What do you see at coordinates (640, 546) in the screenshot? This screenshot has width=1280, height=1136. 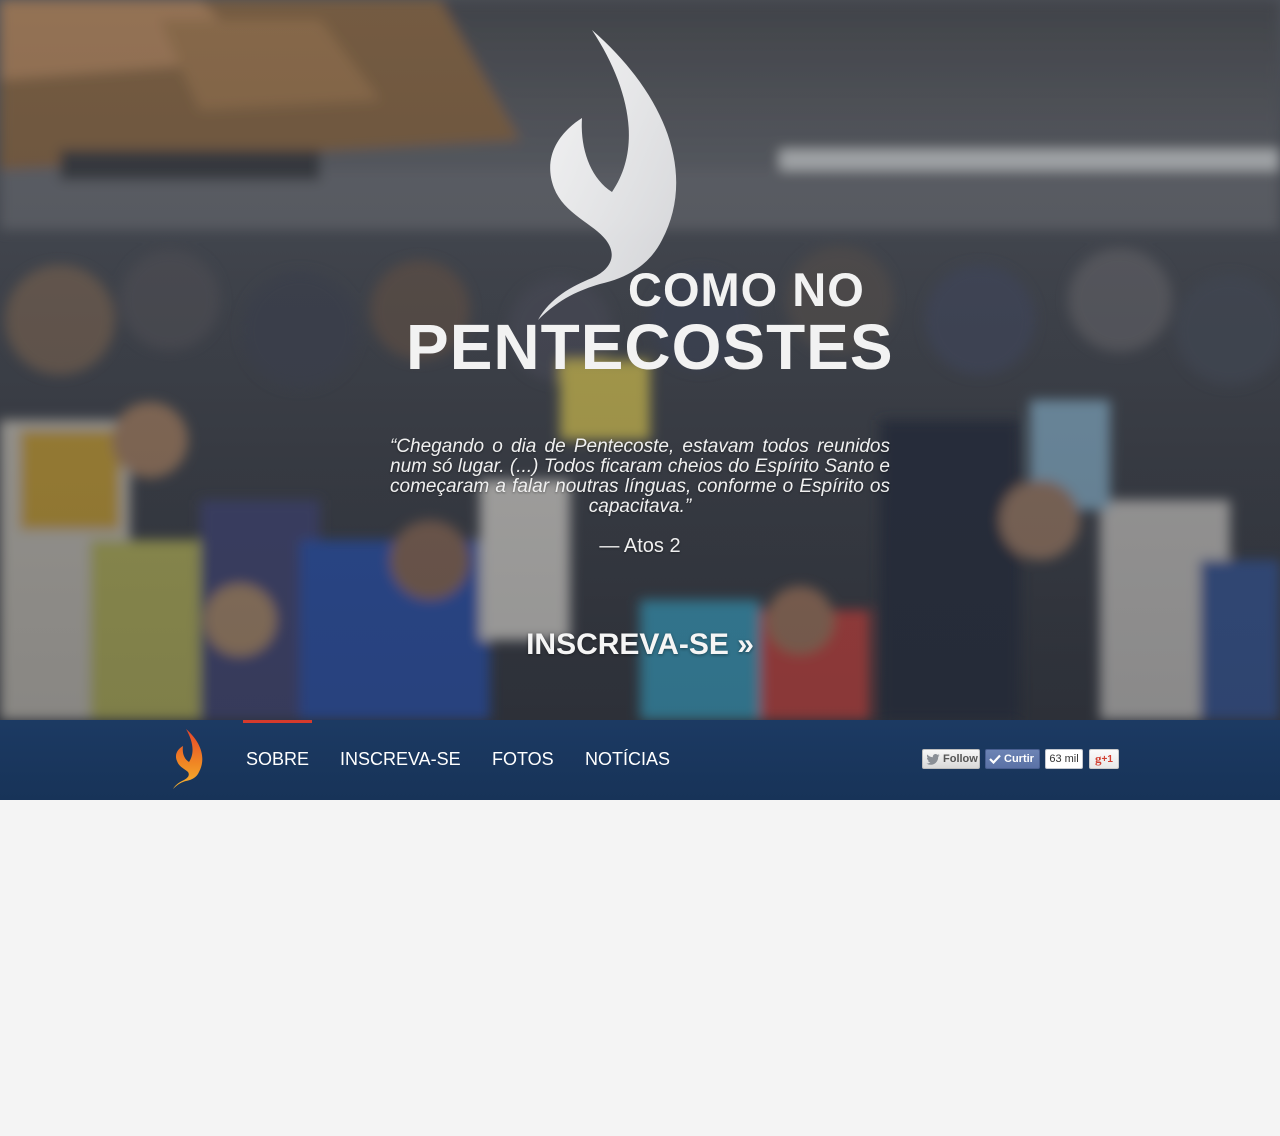 I see `hero-quote-reference: — Atos 2` at bounding box center [640, 546].